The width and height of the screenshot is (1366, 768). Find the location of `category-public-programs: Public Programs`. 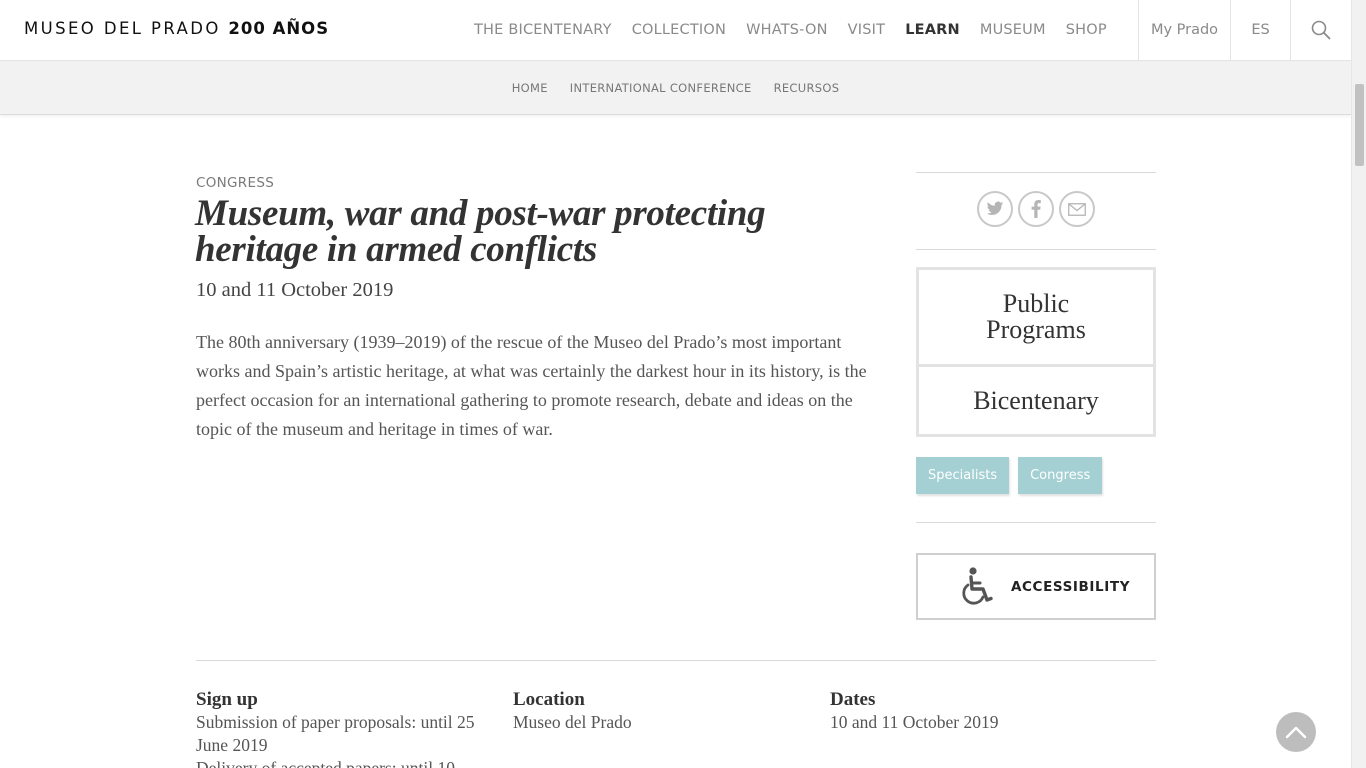

category-public-programs: Public Programs is located at coordinates (1036, 317).